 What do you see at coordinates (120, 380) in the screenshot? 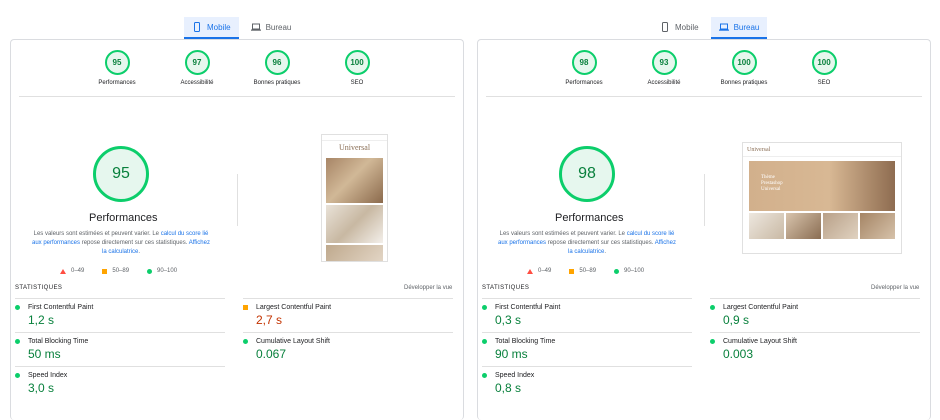
I see `metric-speed-index: Speed Index 3,0 s` at bounding box center [120, 380].